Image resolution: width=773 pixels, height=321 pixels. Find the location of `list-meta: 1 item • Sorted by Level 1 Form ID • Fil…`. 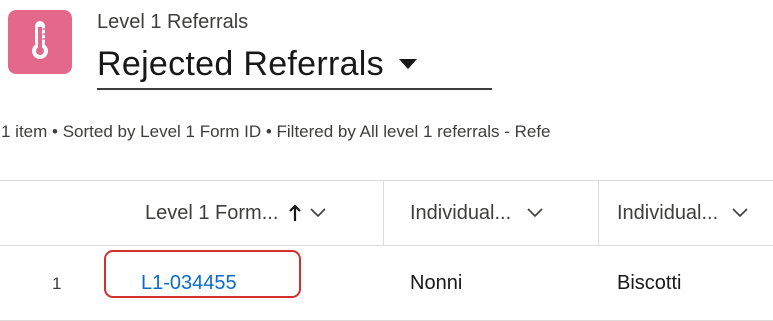

list-meta: 1 item • Sorted by Level 1 Form ID • Fil… is located at coordinates (276, 131).